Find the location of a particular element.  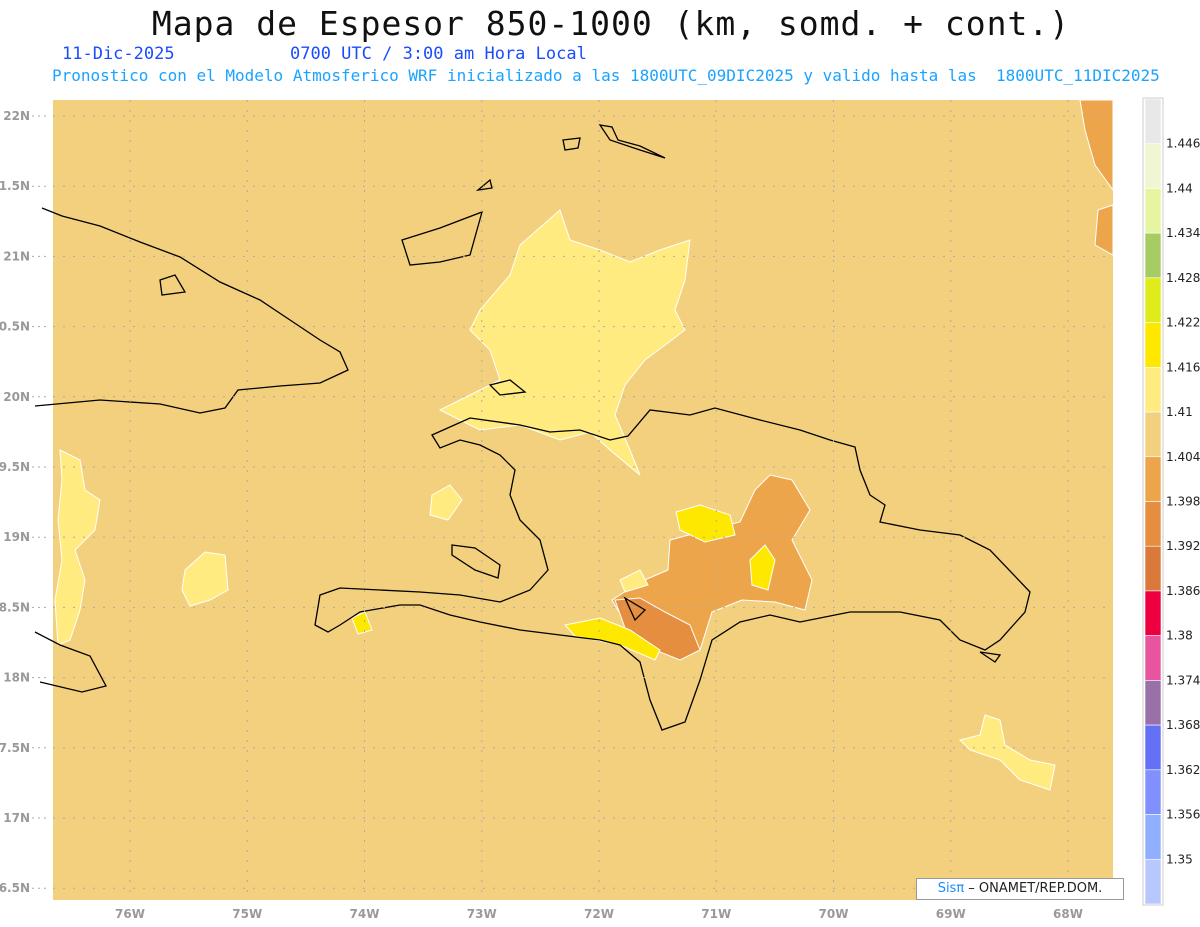

forecast-time: 0700 UTC / 3:00 am Hora Local is located at coordinates (438, 54).